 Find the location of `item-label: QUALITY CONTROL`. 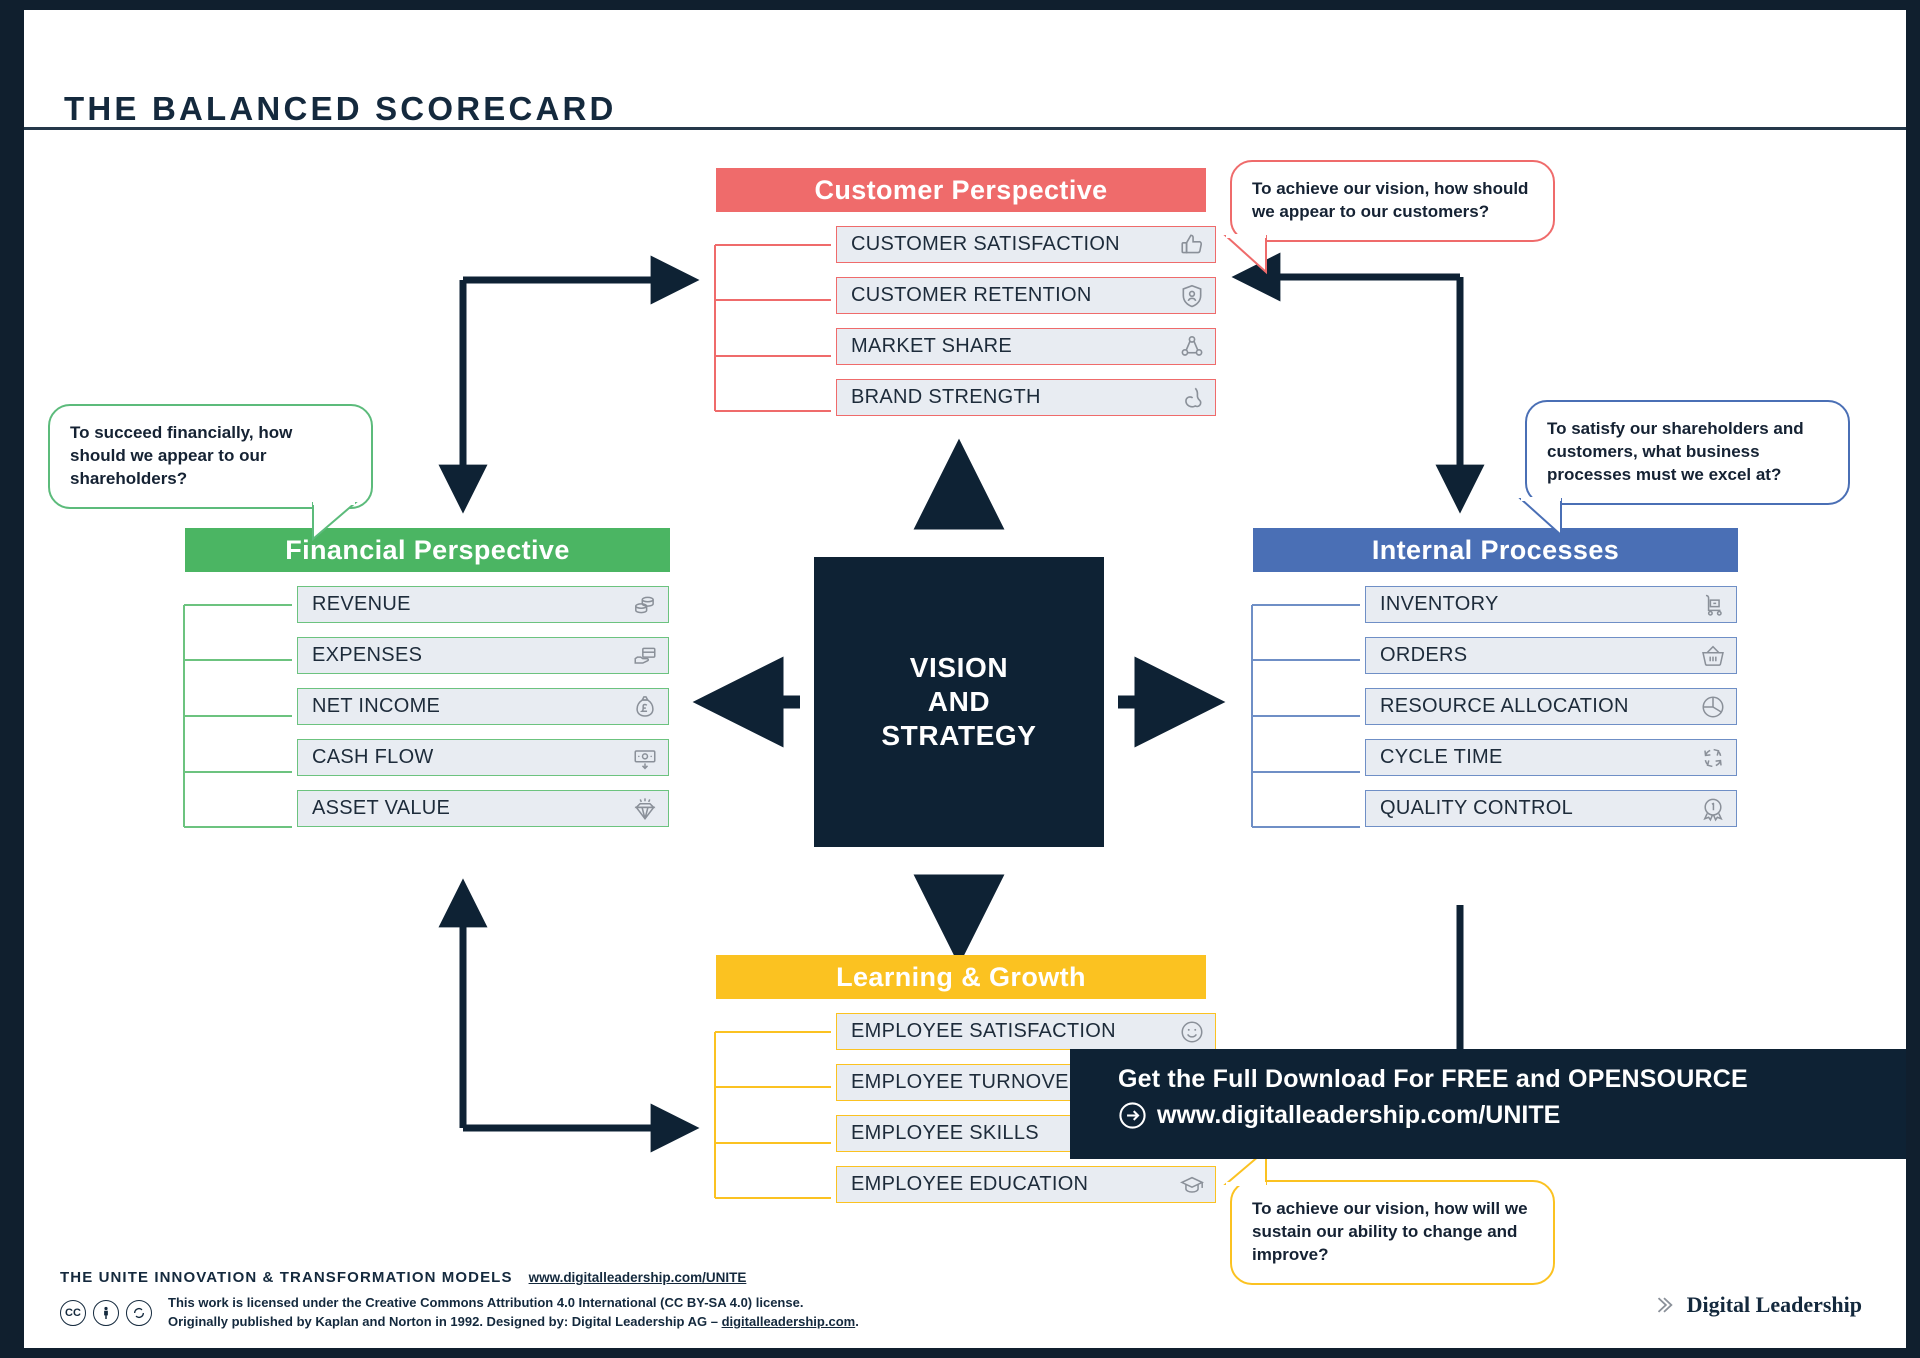

item-label: QUALITY CONTROL is located at coordinates (1477, 808).